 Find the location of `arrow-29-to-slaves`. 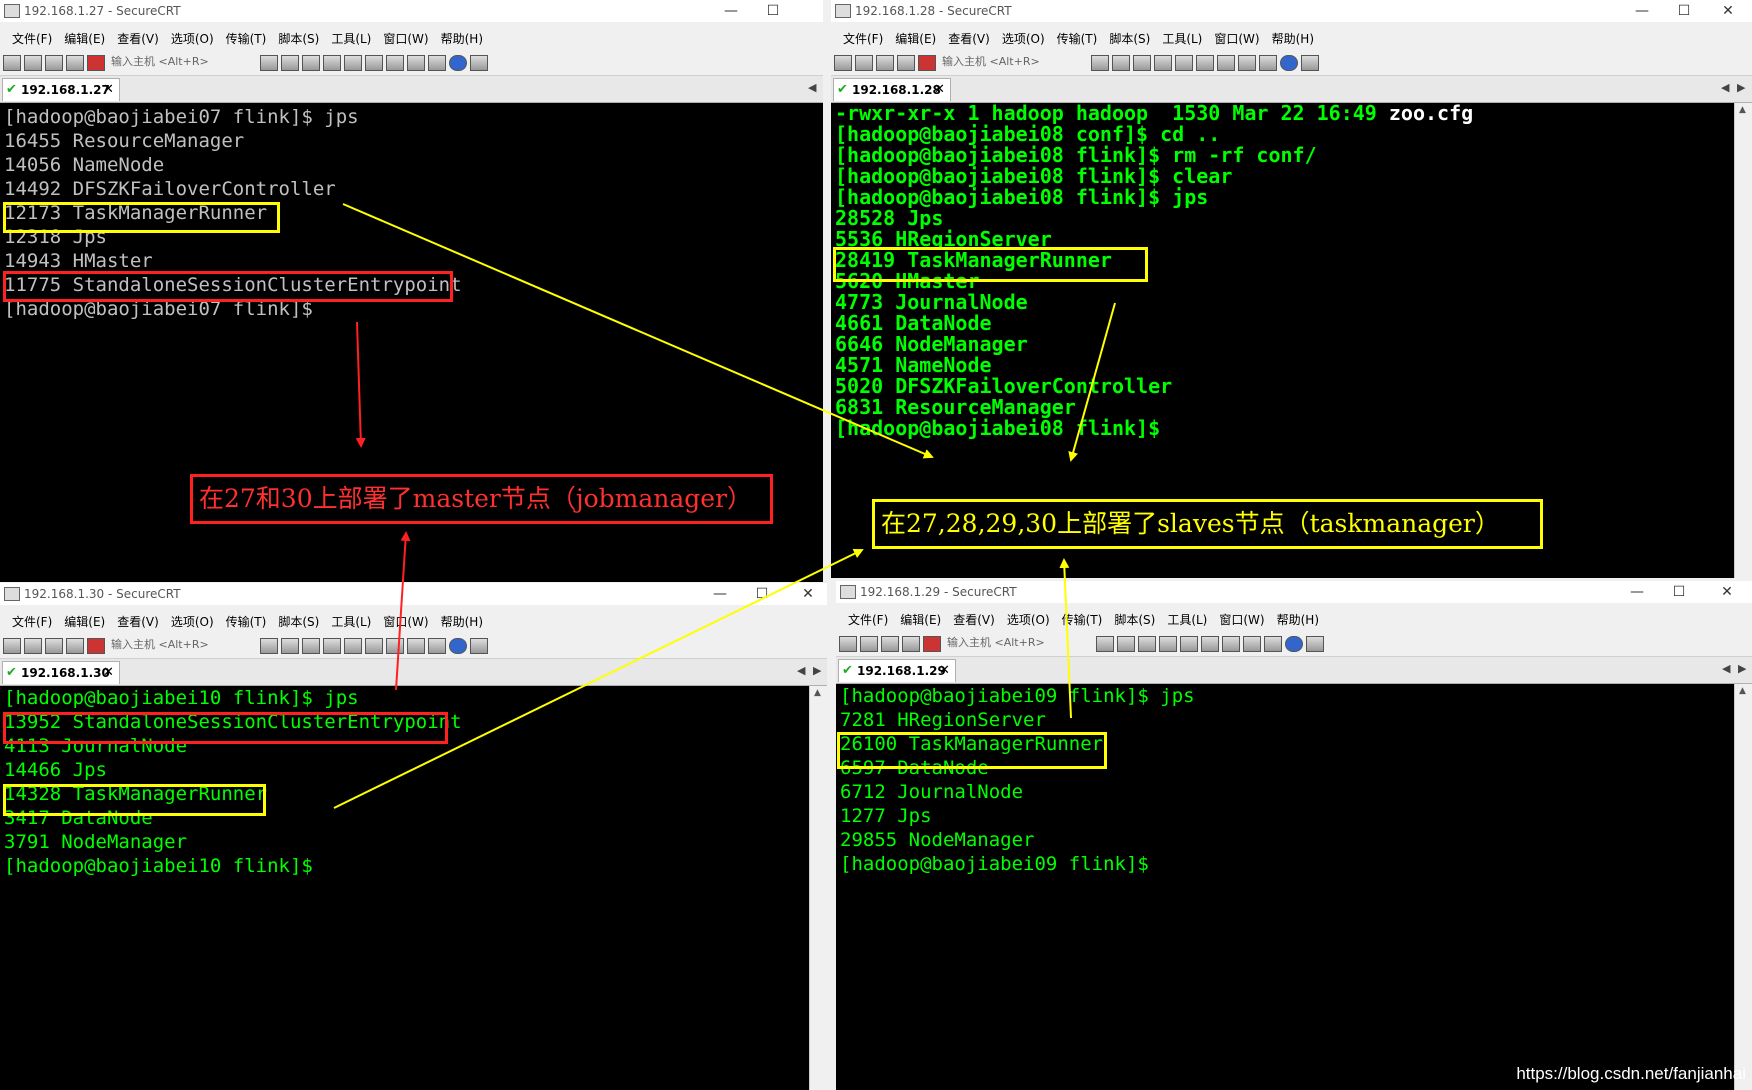

arrow-29-to-slaves is located at coordinates (1065, 638).